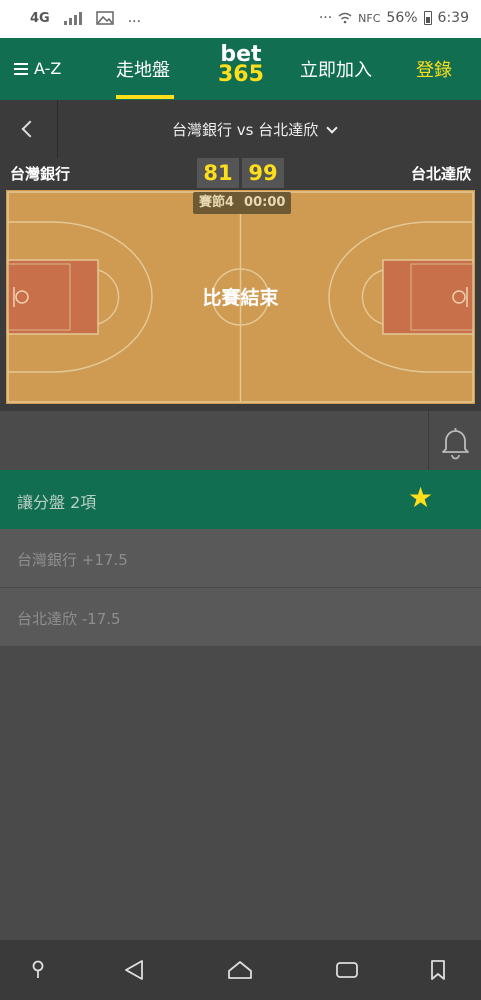 The image size is (481, 1000). Describe the element at coordinates (134, 970) in the screenshot. I see `back-nav-icon` at that location.